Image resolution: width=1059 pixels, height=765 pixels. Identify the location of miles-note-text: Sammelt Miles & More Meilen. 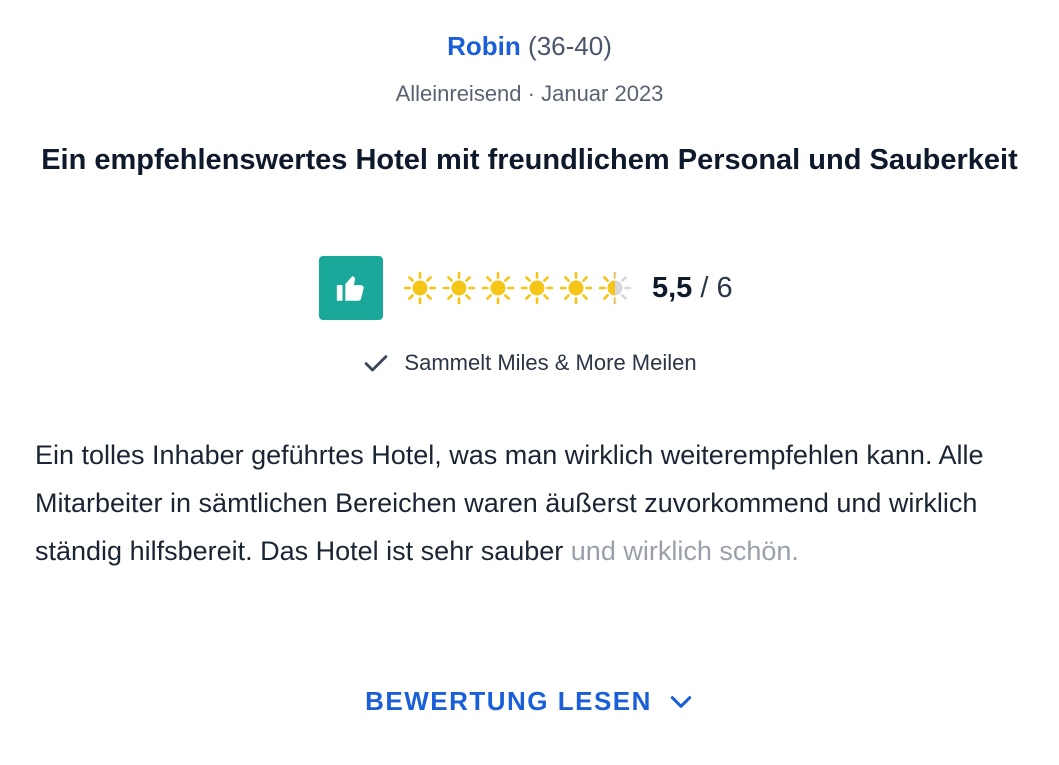
(550, 362).